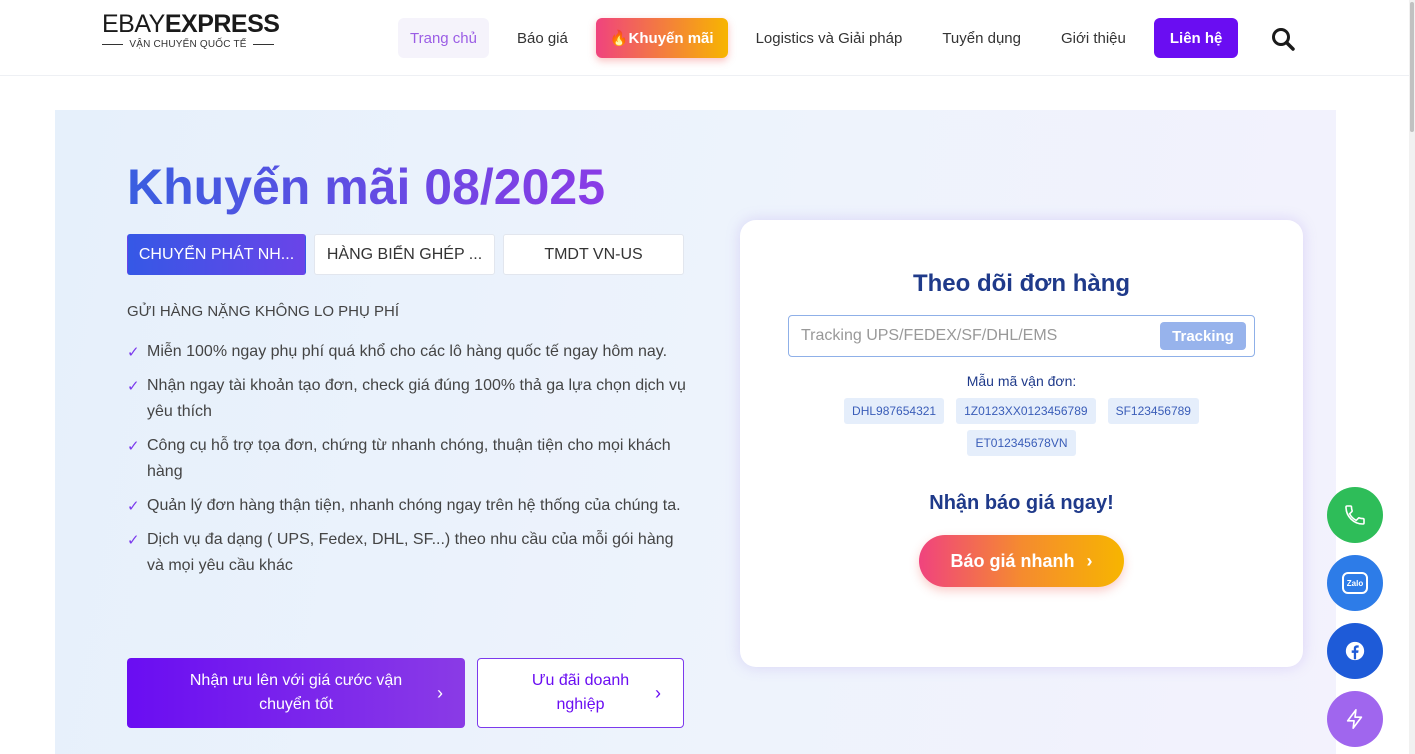  What do you see at coordinates (133, 24) in the screenshot?
I see `logo-brand-ebay: EBAY` at bounding box center [133, 24].